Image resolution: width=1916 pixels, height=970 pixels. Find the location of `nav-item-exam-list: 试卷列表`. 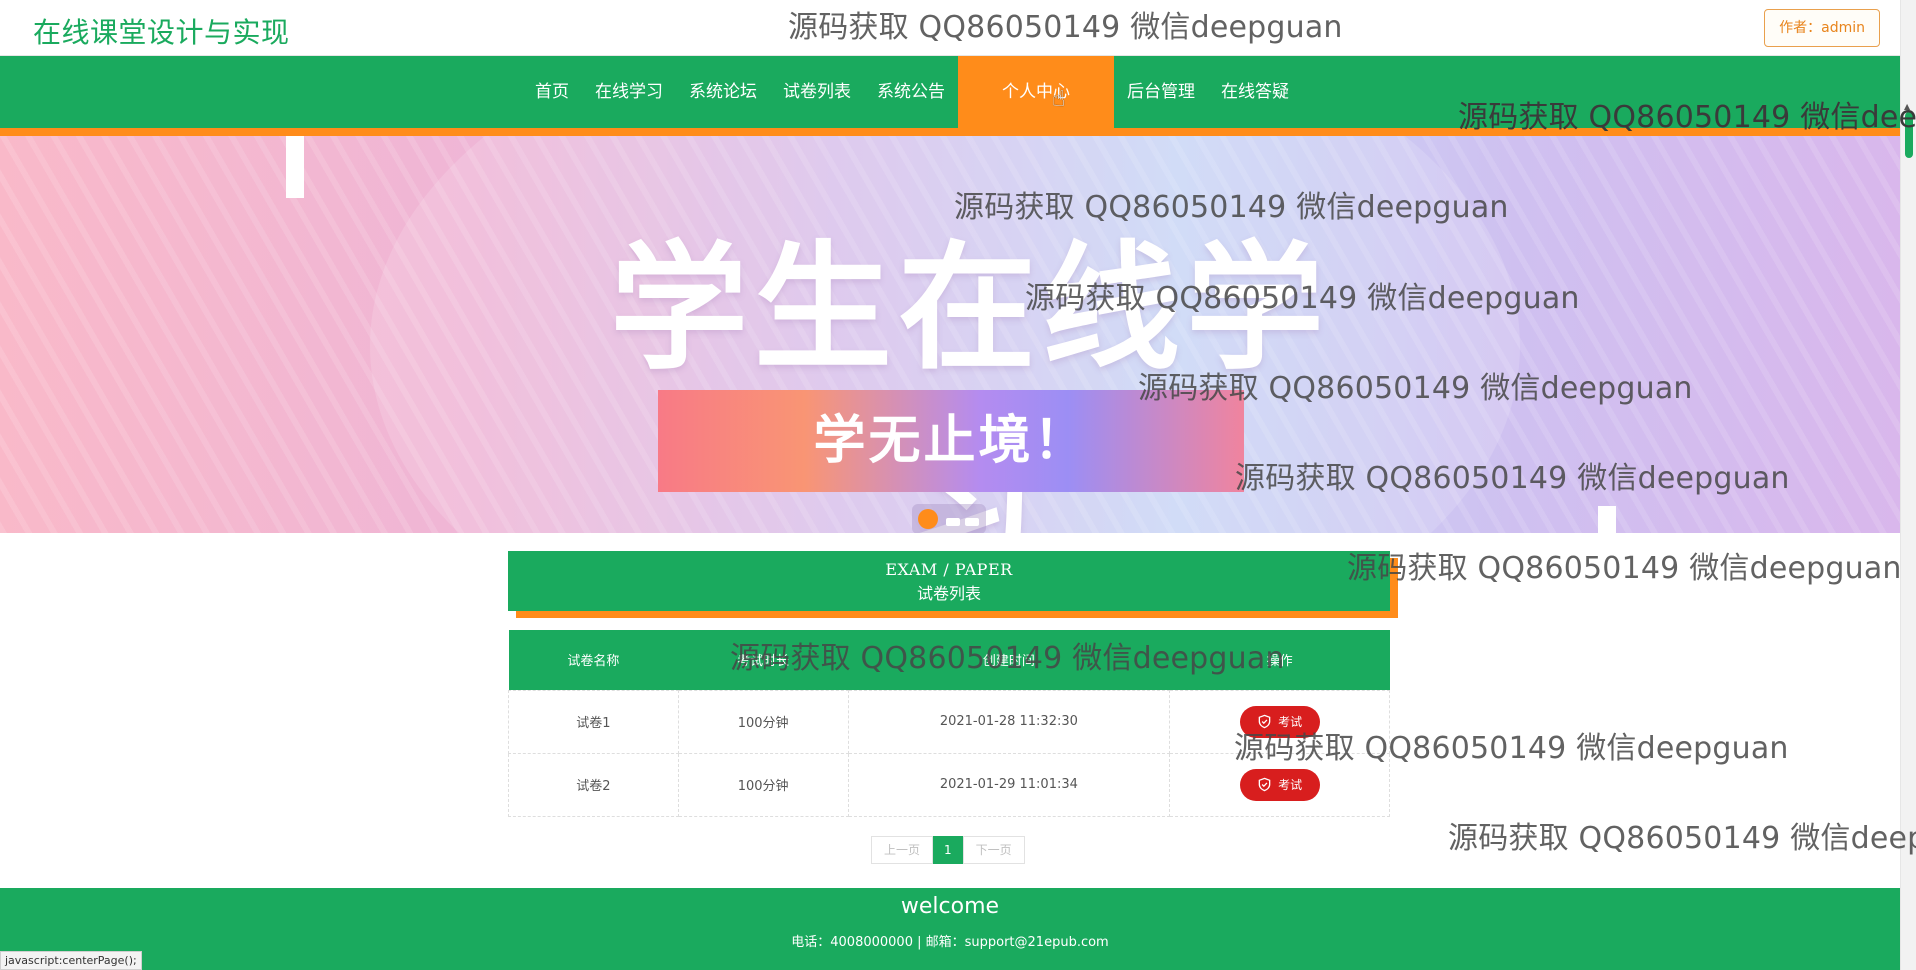

nav-item-exam-list: 试卷列表 is located at coordinates (817, 92).